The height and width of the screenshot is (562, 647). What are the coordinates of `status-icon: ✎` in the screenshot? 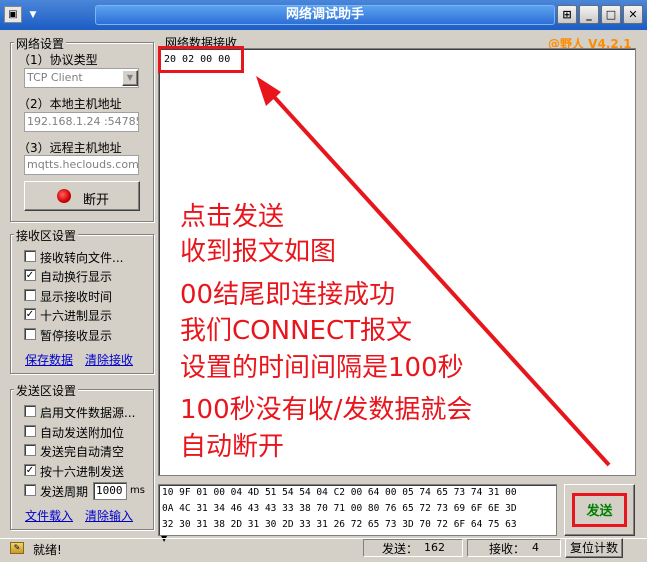 It's located at (17, 548).